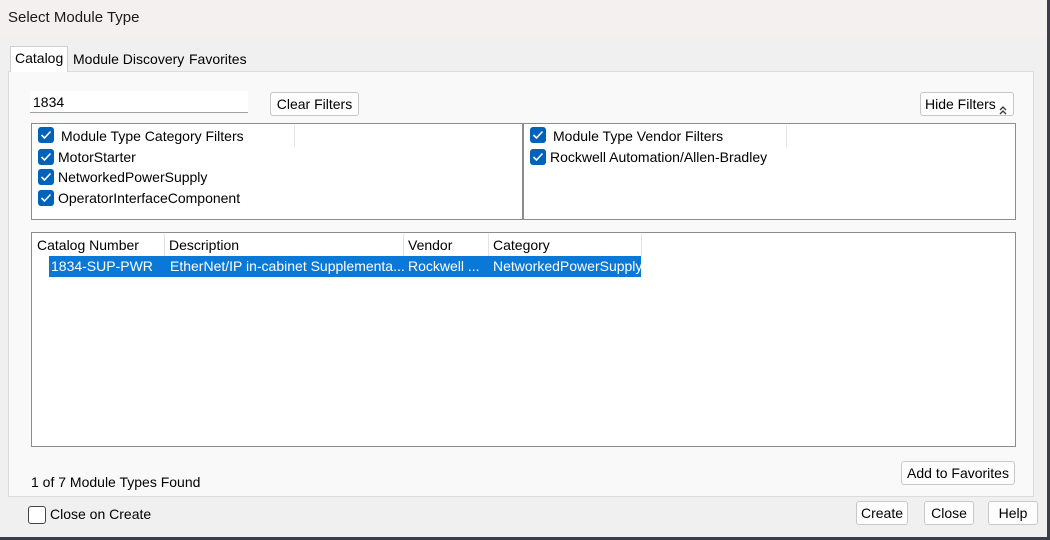 The image size is (1050, 540). Describe the element at coordinates (116, 482) in the screenshot. I see `results-count-status: 1 of 7 Module Types Found` at that location.